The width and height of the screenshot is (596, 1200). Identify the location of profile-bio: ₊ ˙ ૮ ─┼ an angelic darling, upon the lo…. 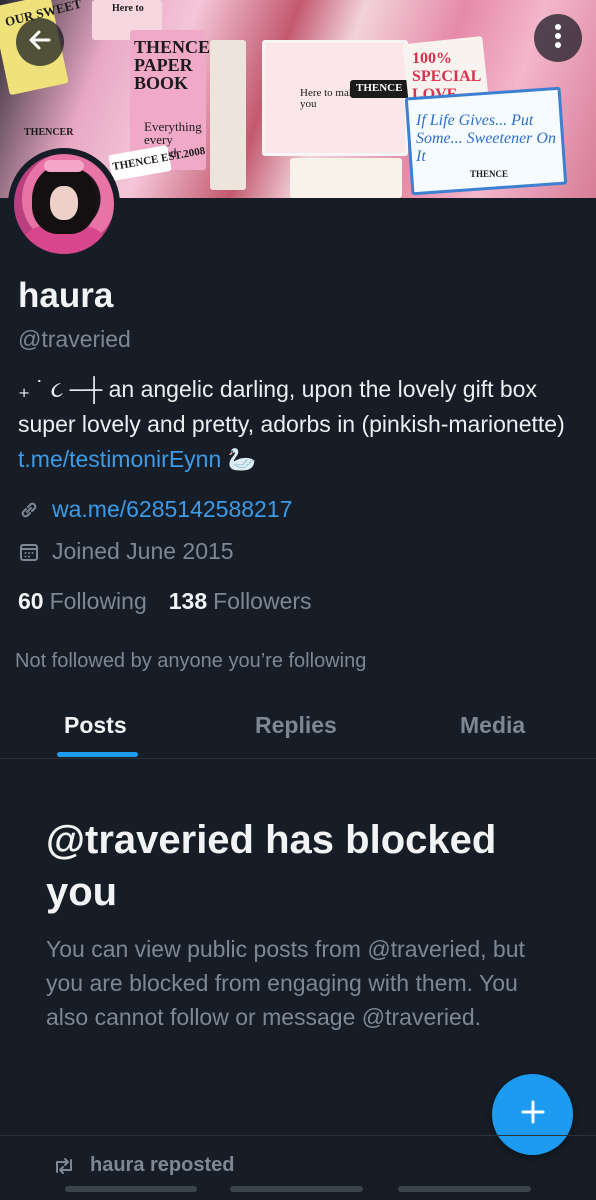
(298, 424).